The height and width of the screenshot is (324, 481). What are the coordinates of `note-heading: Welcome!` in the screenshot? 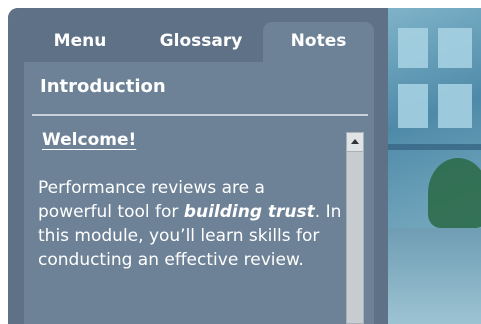 It's located at (89, 140).